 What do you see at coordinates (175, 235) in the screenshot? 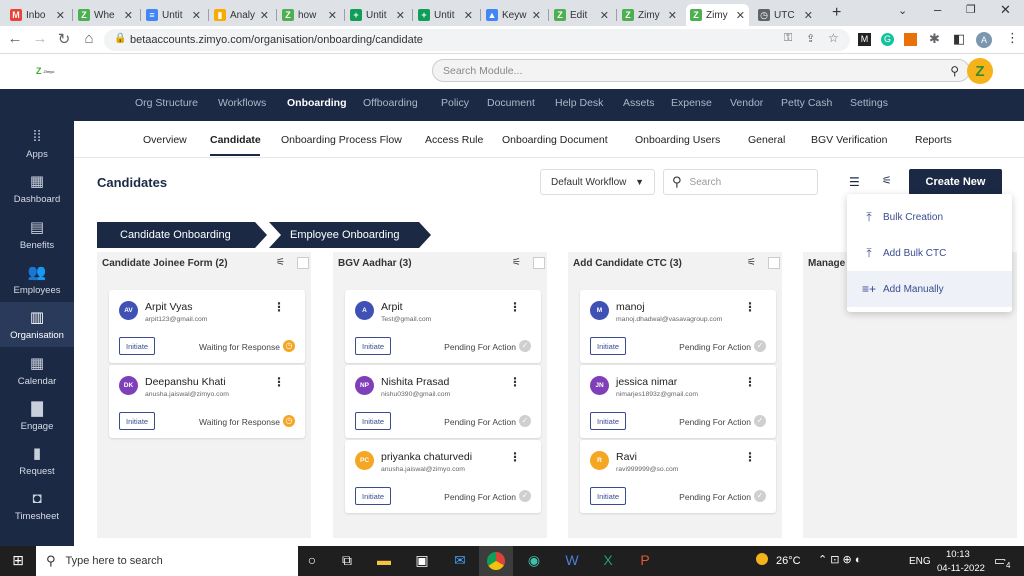
I see `stage-tab-candidate-label: Candidate Onboarding` at bounding box center [175, 235].